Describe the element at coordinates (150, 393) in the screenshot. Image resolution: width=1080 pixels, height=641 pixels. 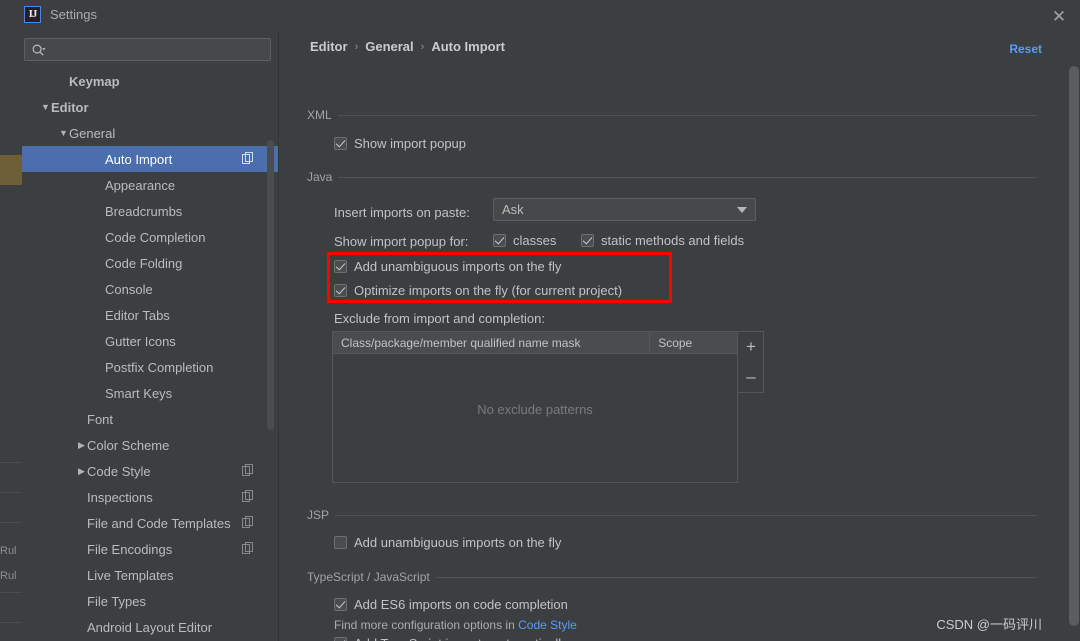
I see `sidebar-item-smart-keys: Smart Keys` at that location.